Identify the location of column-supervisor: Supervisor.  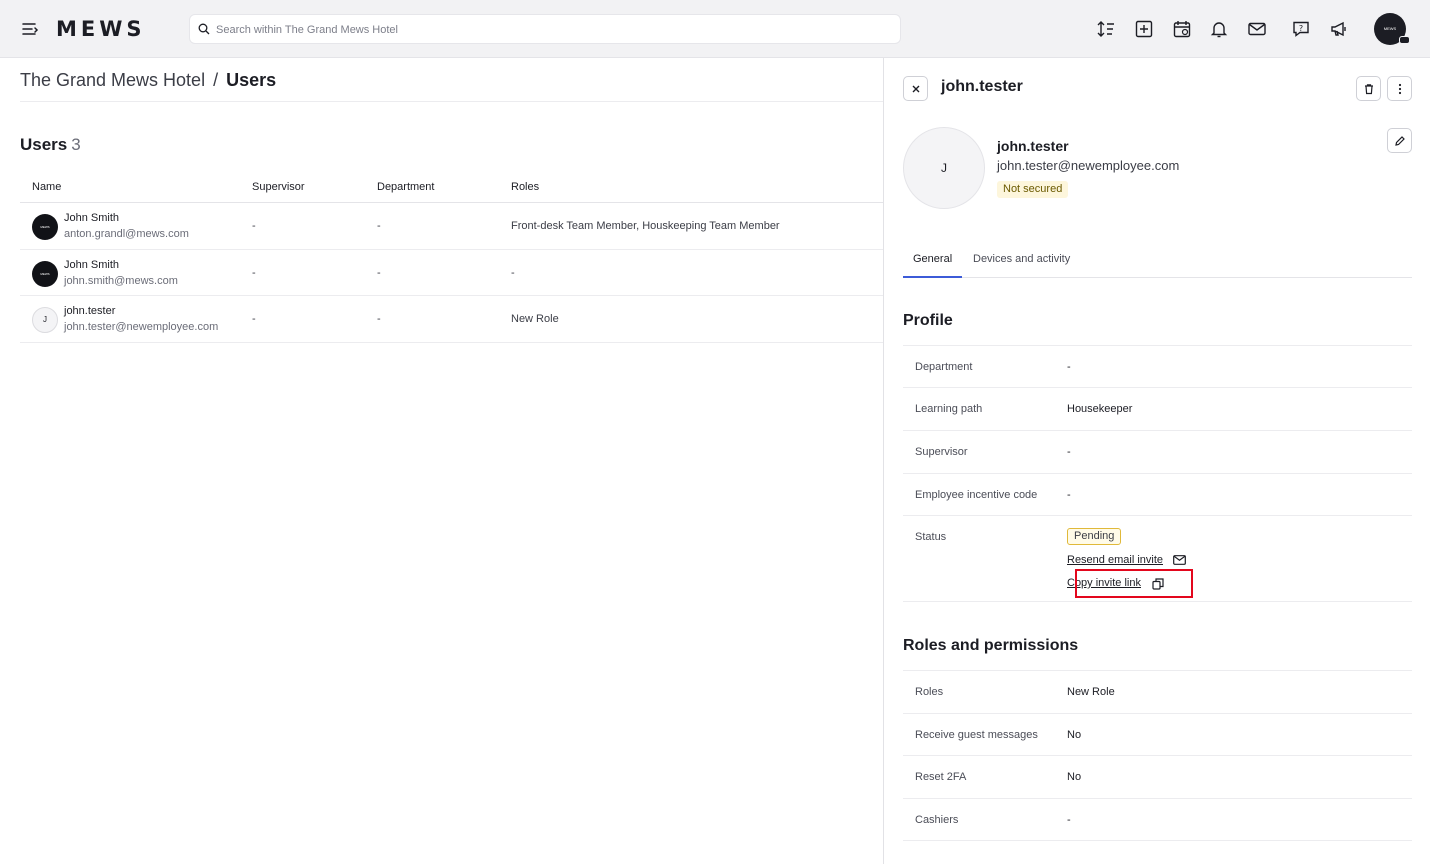
(278, 187).